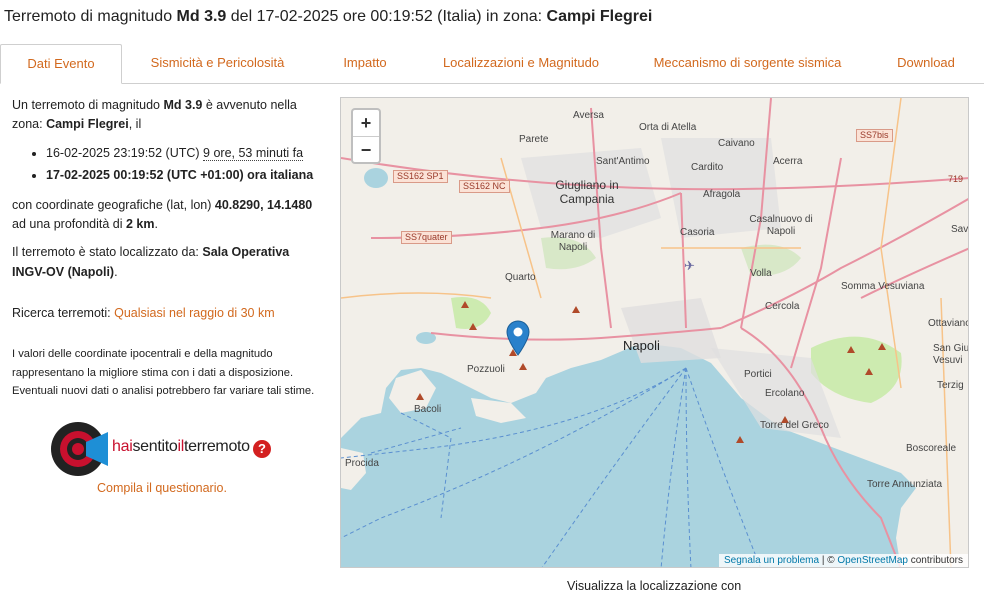  Describe the element at coordinates (63, 313) in the screenshot. I see `search-label: Ricerca terremoti:` at that location.